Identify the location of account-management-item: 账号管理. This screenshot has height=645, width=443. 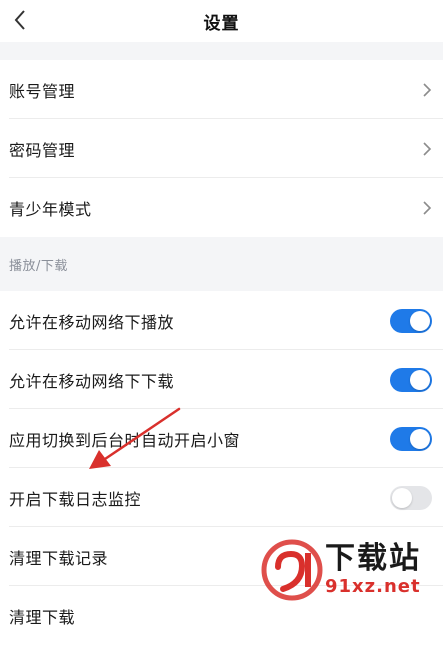
(221, 89).